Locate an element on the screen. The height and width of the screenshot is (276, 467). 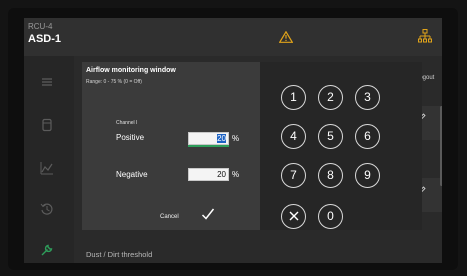
negative-input: 20 is located at coordinates (208, 174).